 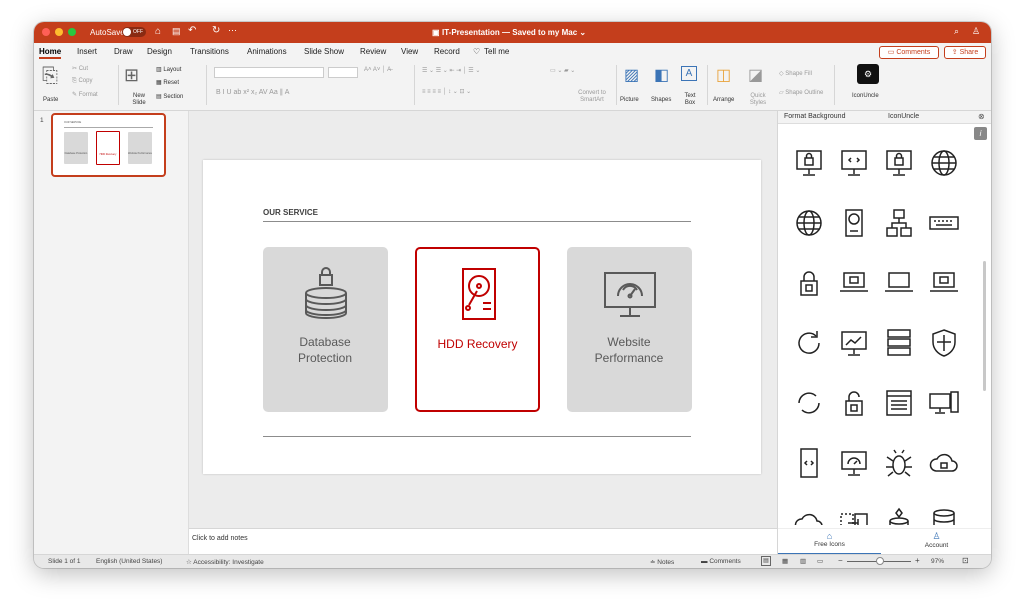 What do you see at coordinates (690, 100) in the screenshot?
I see `text-box-button: Text Box` at bounding box center [690, 100].